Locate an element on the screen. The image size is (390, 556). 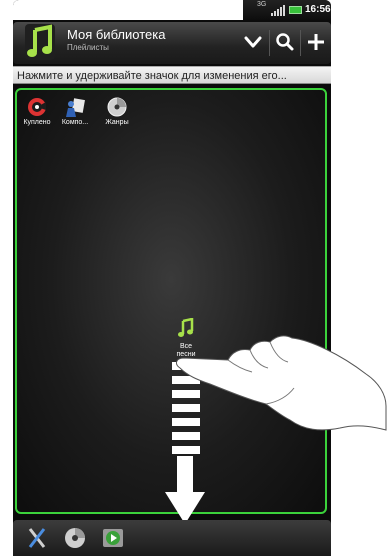
music-note-icon is located at coordinates (40, 42).